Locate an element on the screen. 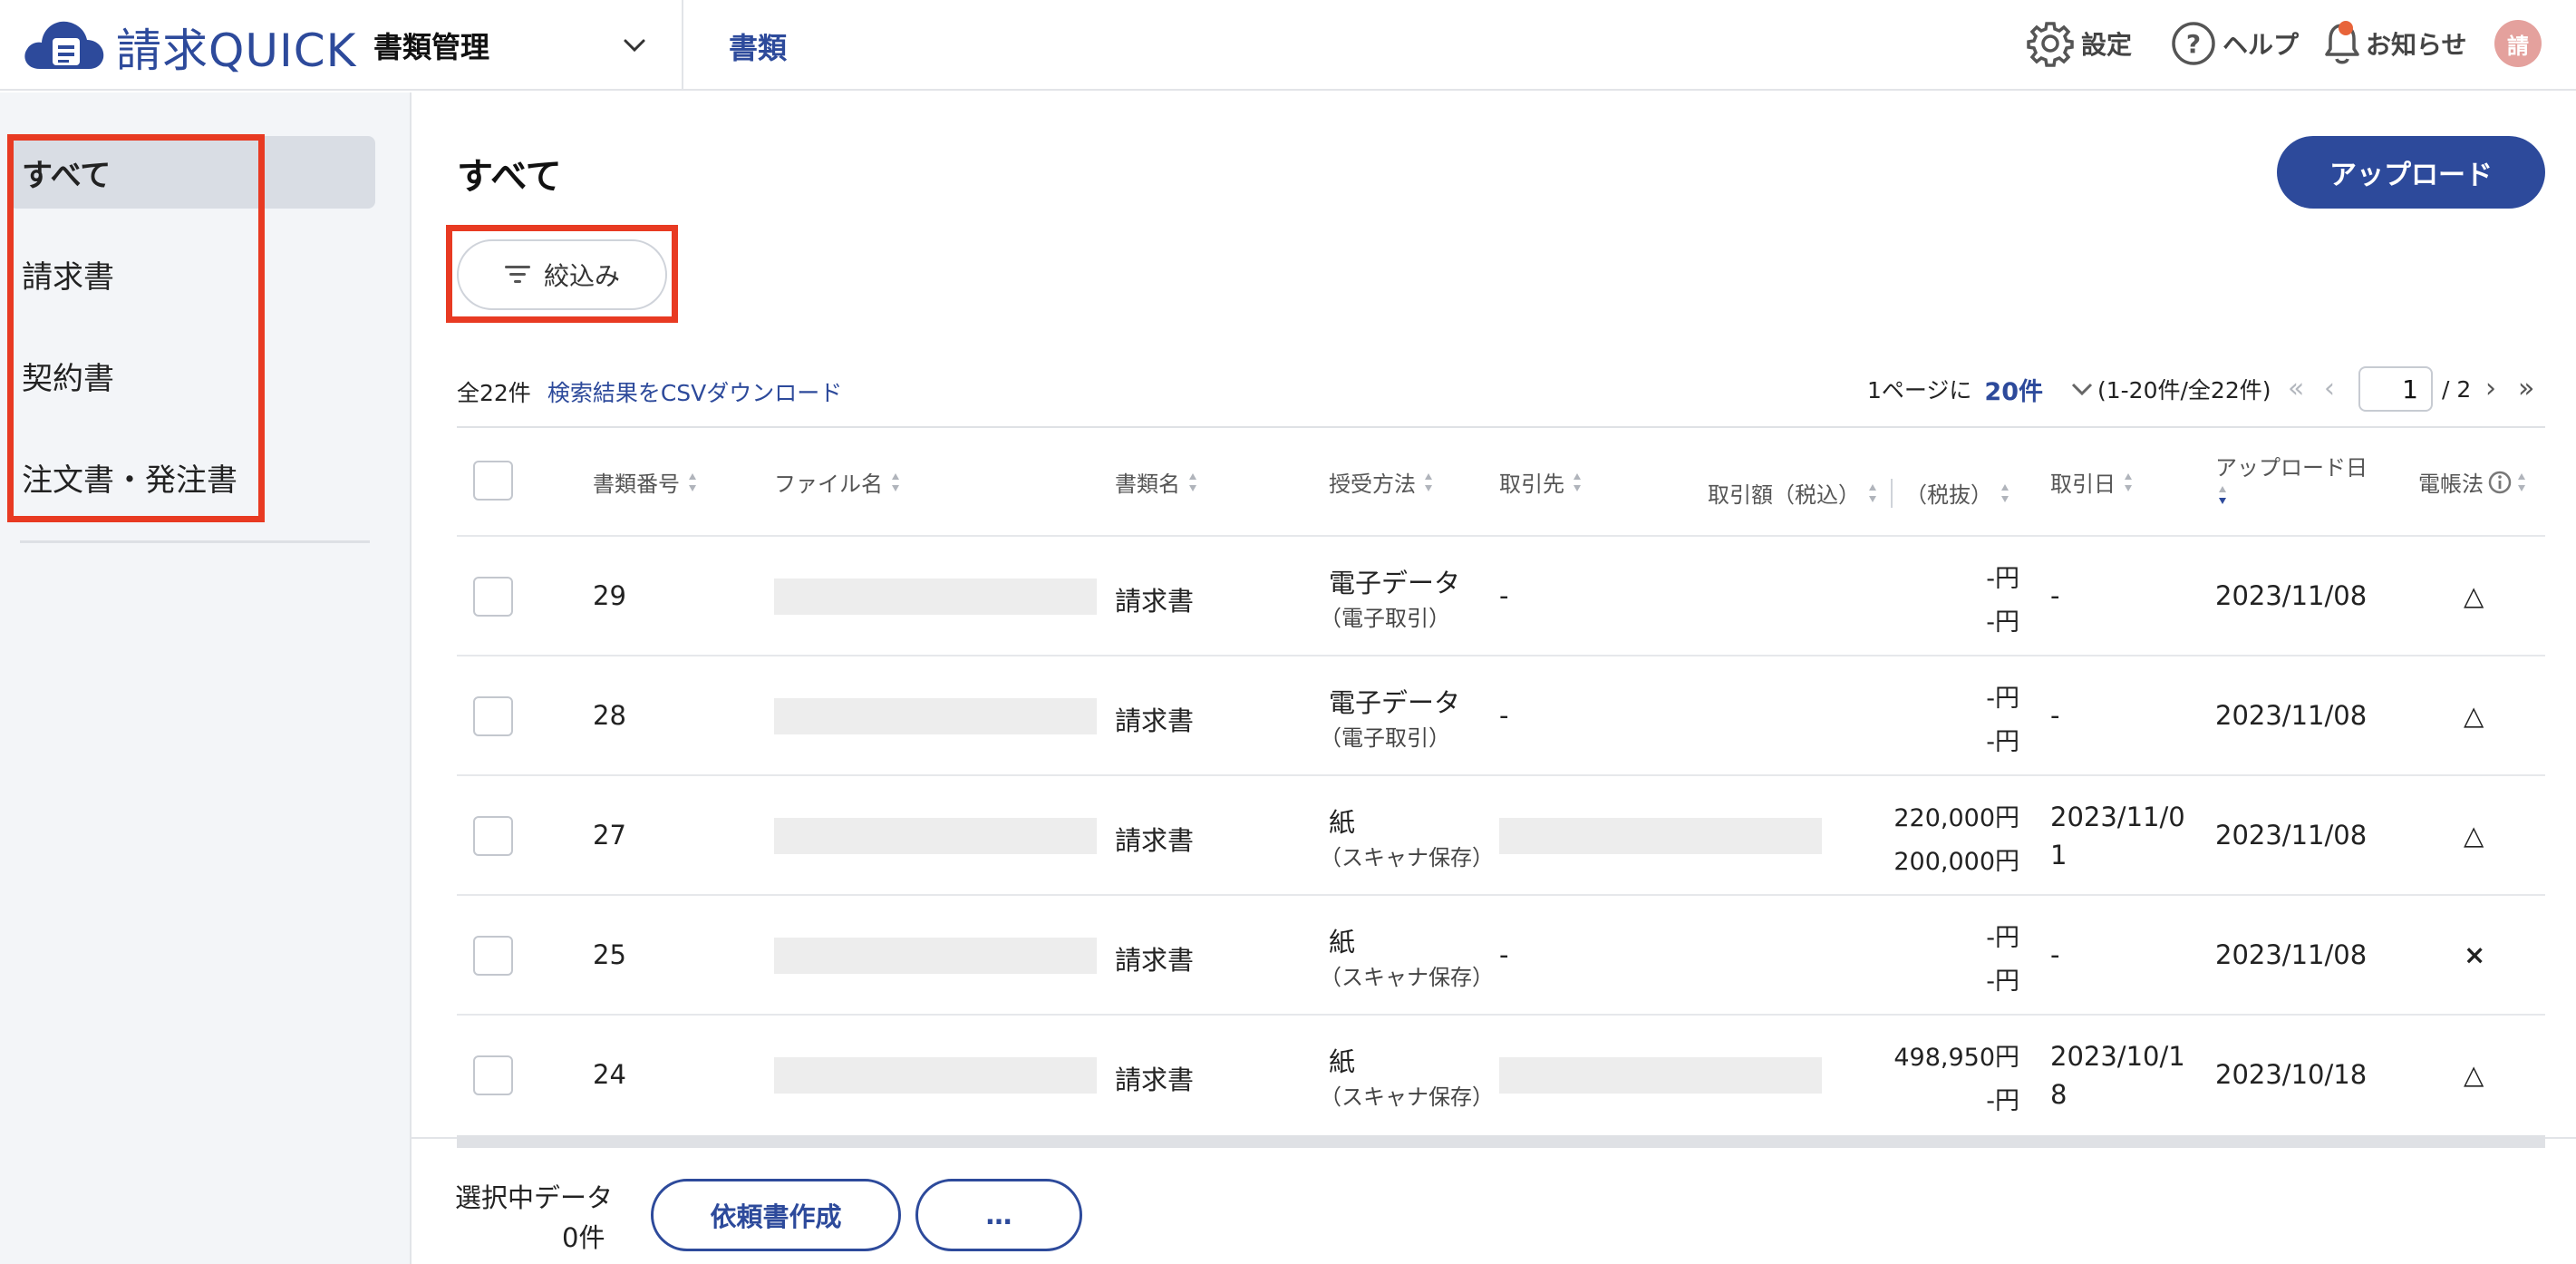 This screenshot has width=2576, height=1264. col-label: アップロード日 is located at coordinates (2291, 468).